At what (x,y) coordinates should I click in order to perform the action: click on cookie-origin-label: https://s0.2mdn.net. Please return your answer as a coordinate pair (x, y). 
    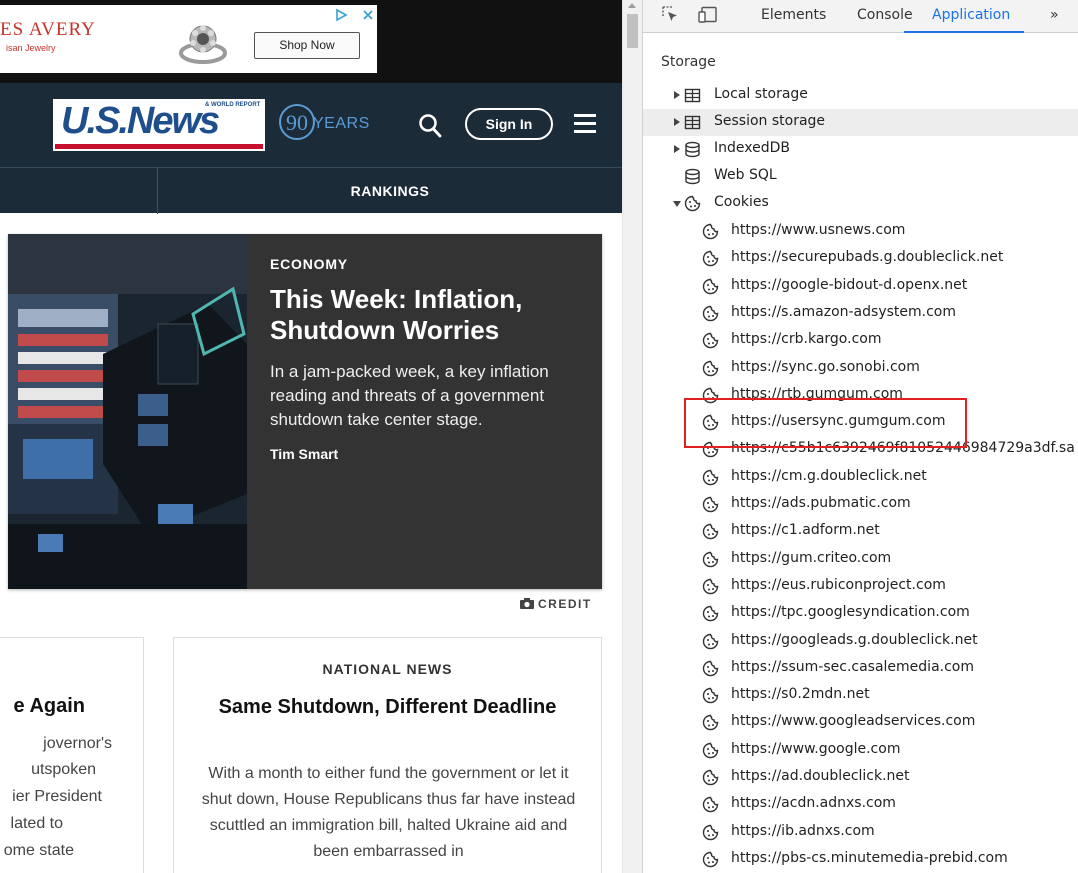
    Looking at the image, I should click on (800, 694).